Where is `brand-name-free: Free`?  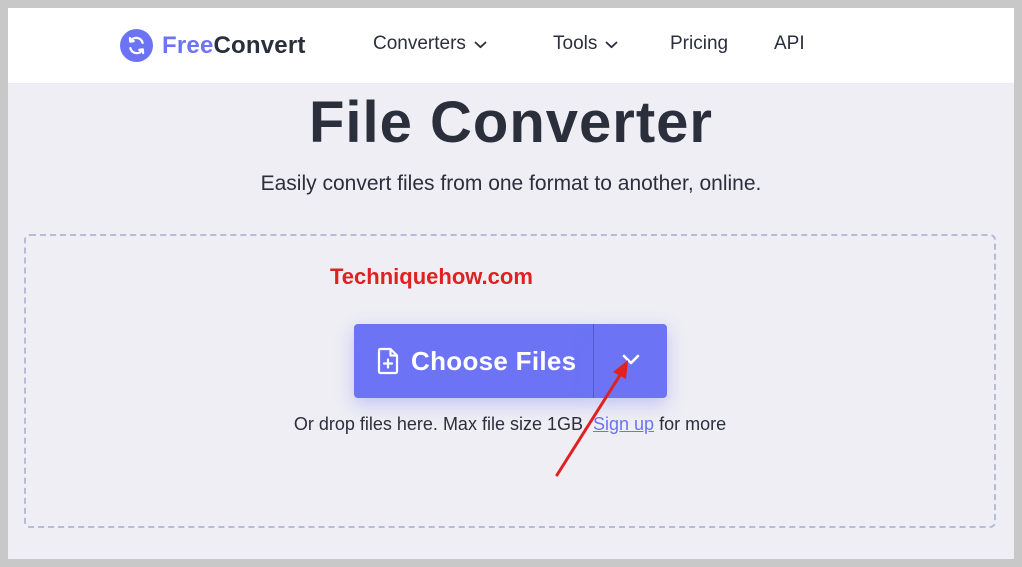 brand-name-free: Free is located at coordinates (188, 45).